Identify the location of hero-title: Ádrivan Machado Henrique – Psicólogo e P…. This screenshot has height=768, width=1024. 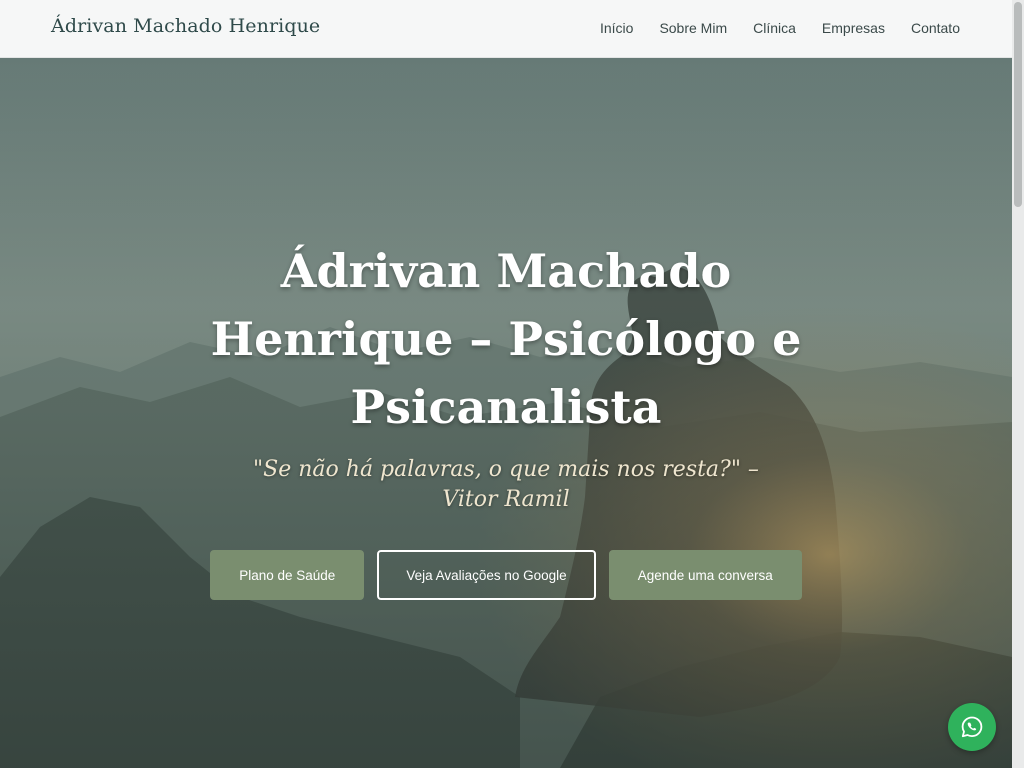
(506, 339).